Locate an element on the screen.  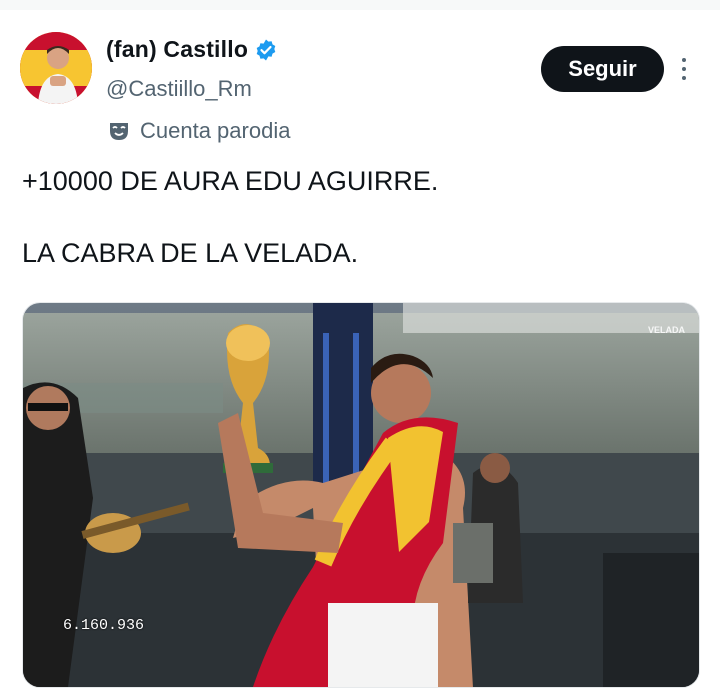
author-handle: @Castiillo_Rm is located at coordinates (179, 89).